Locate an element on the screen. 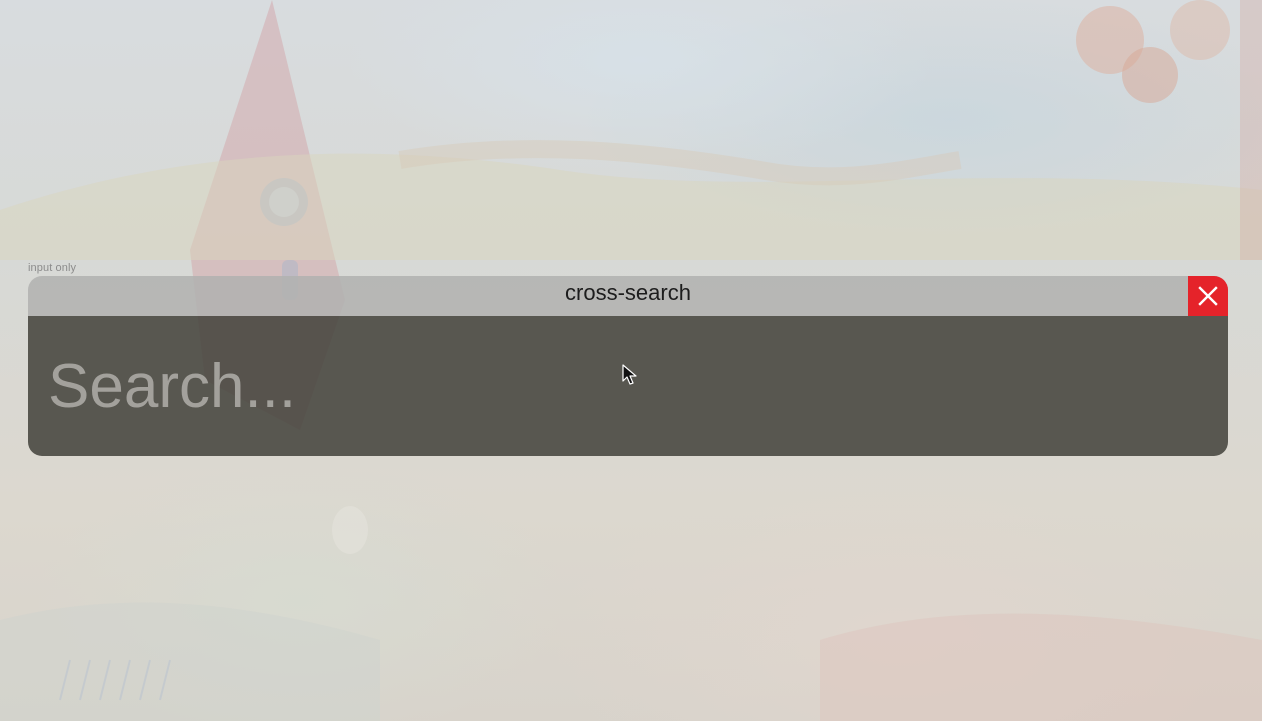  widget-titlebar: cross-search is located at coordinates (628, 296).